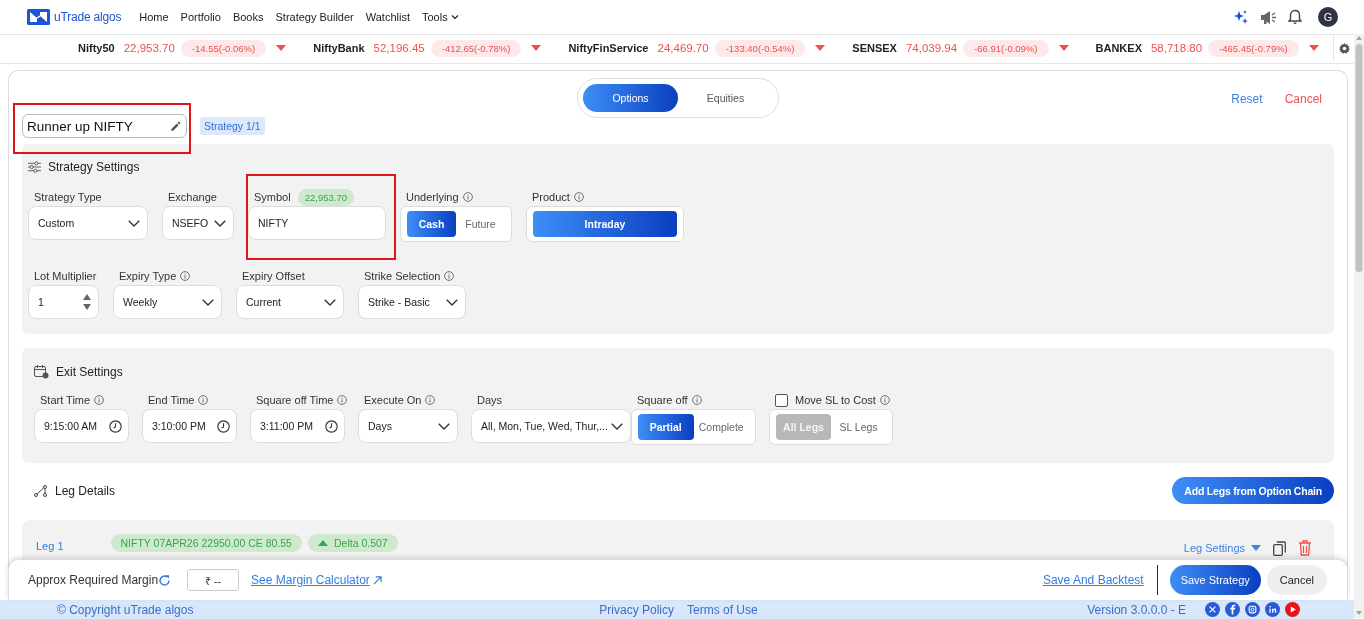 The image size is (1364, 619). I want to click on external-link-icon, so click(377, 580).